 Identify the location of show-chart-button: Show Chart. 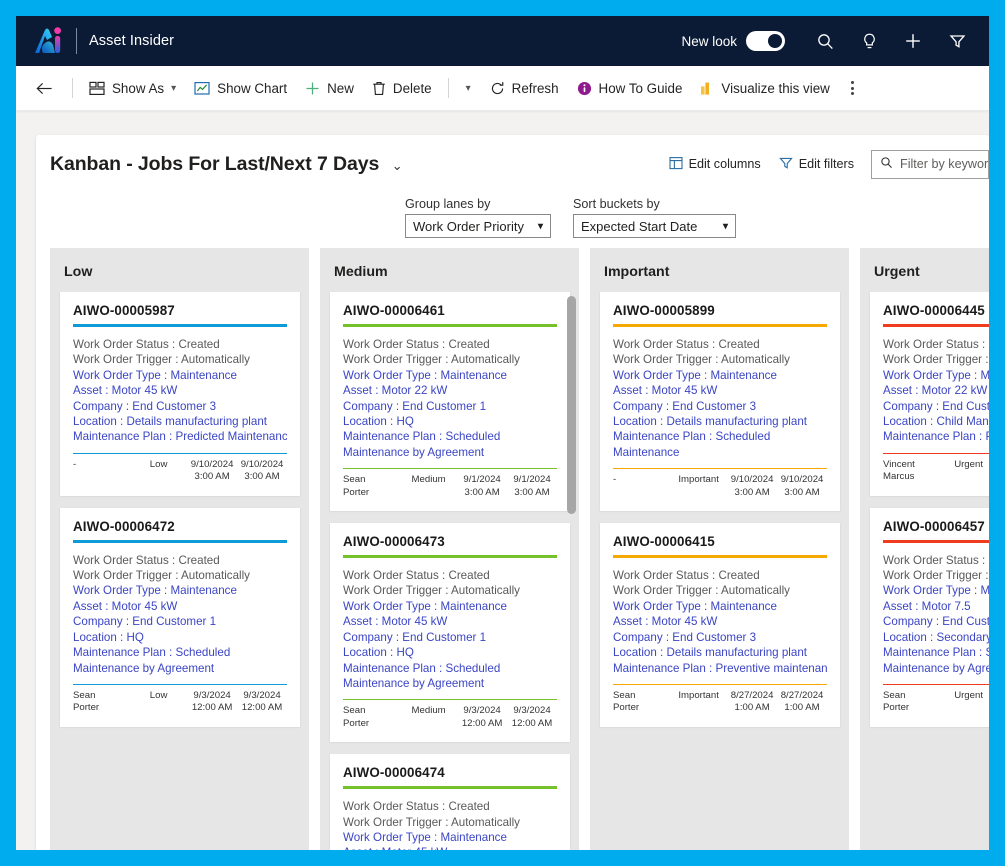
(240, 88).